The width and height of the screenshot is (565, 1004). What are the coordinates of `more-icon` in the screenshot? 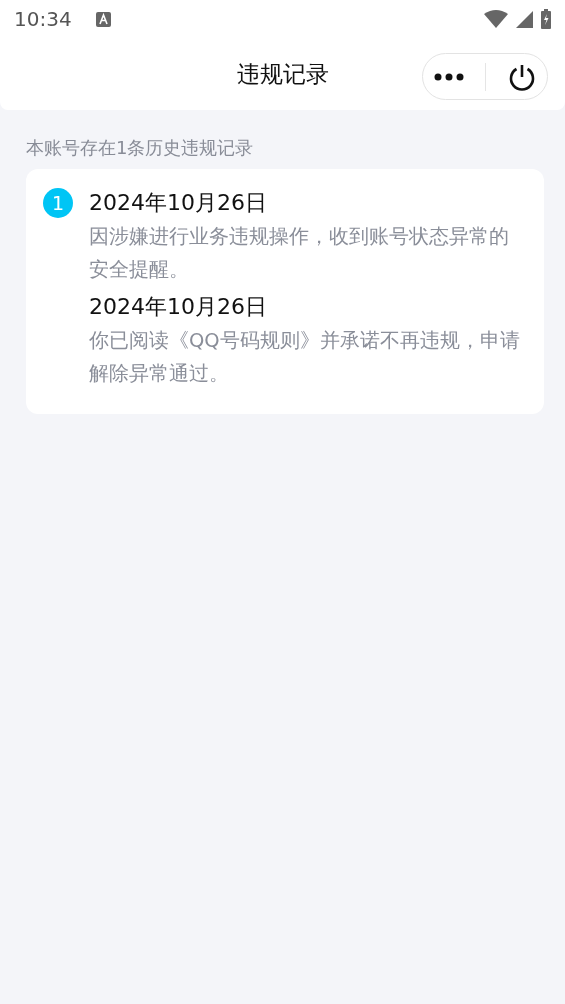 It's located at (448, 76).